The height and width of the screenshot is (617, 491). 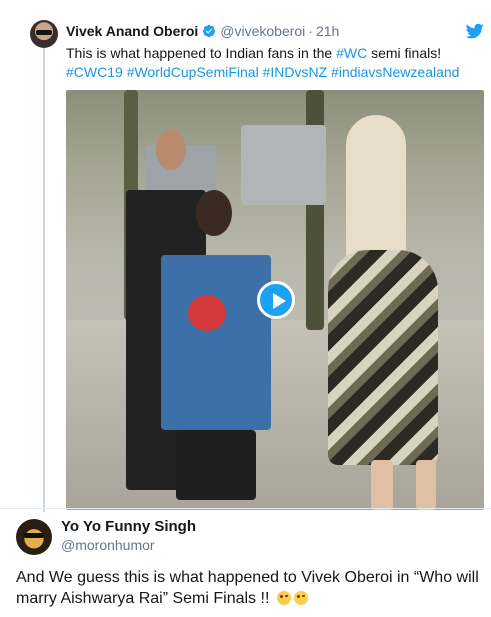 I want to click on thread-connector, so click(x=44, y=280).